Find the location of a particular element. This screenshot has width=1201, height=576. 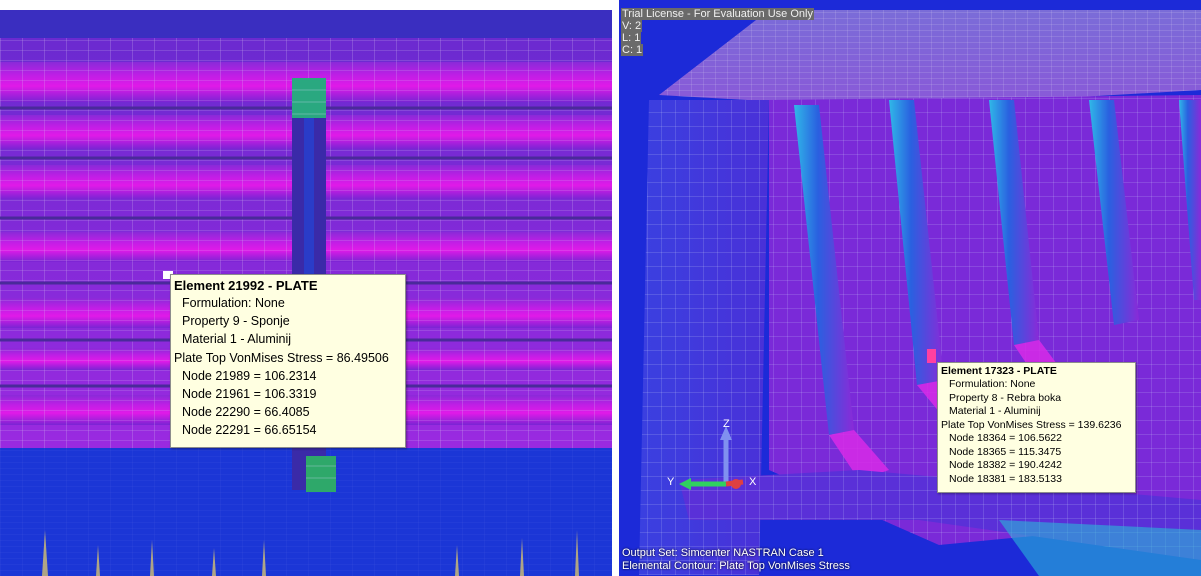

girder-top-green is located at coordinates (309, 98).